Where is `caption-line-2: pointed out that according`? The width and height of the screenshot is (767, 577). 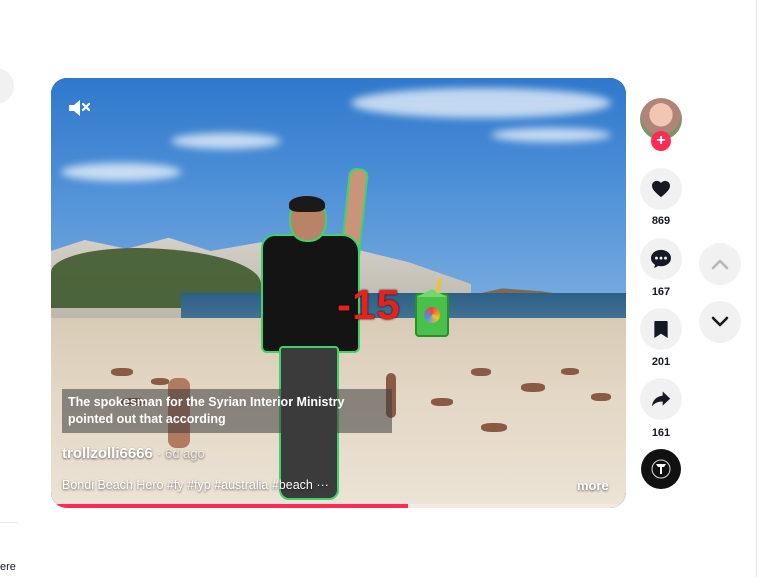 caption-line-2: pointed out that according is located at coordinates (147, 419).